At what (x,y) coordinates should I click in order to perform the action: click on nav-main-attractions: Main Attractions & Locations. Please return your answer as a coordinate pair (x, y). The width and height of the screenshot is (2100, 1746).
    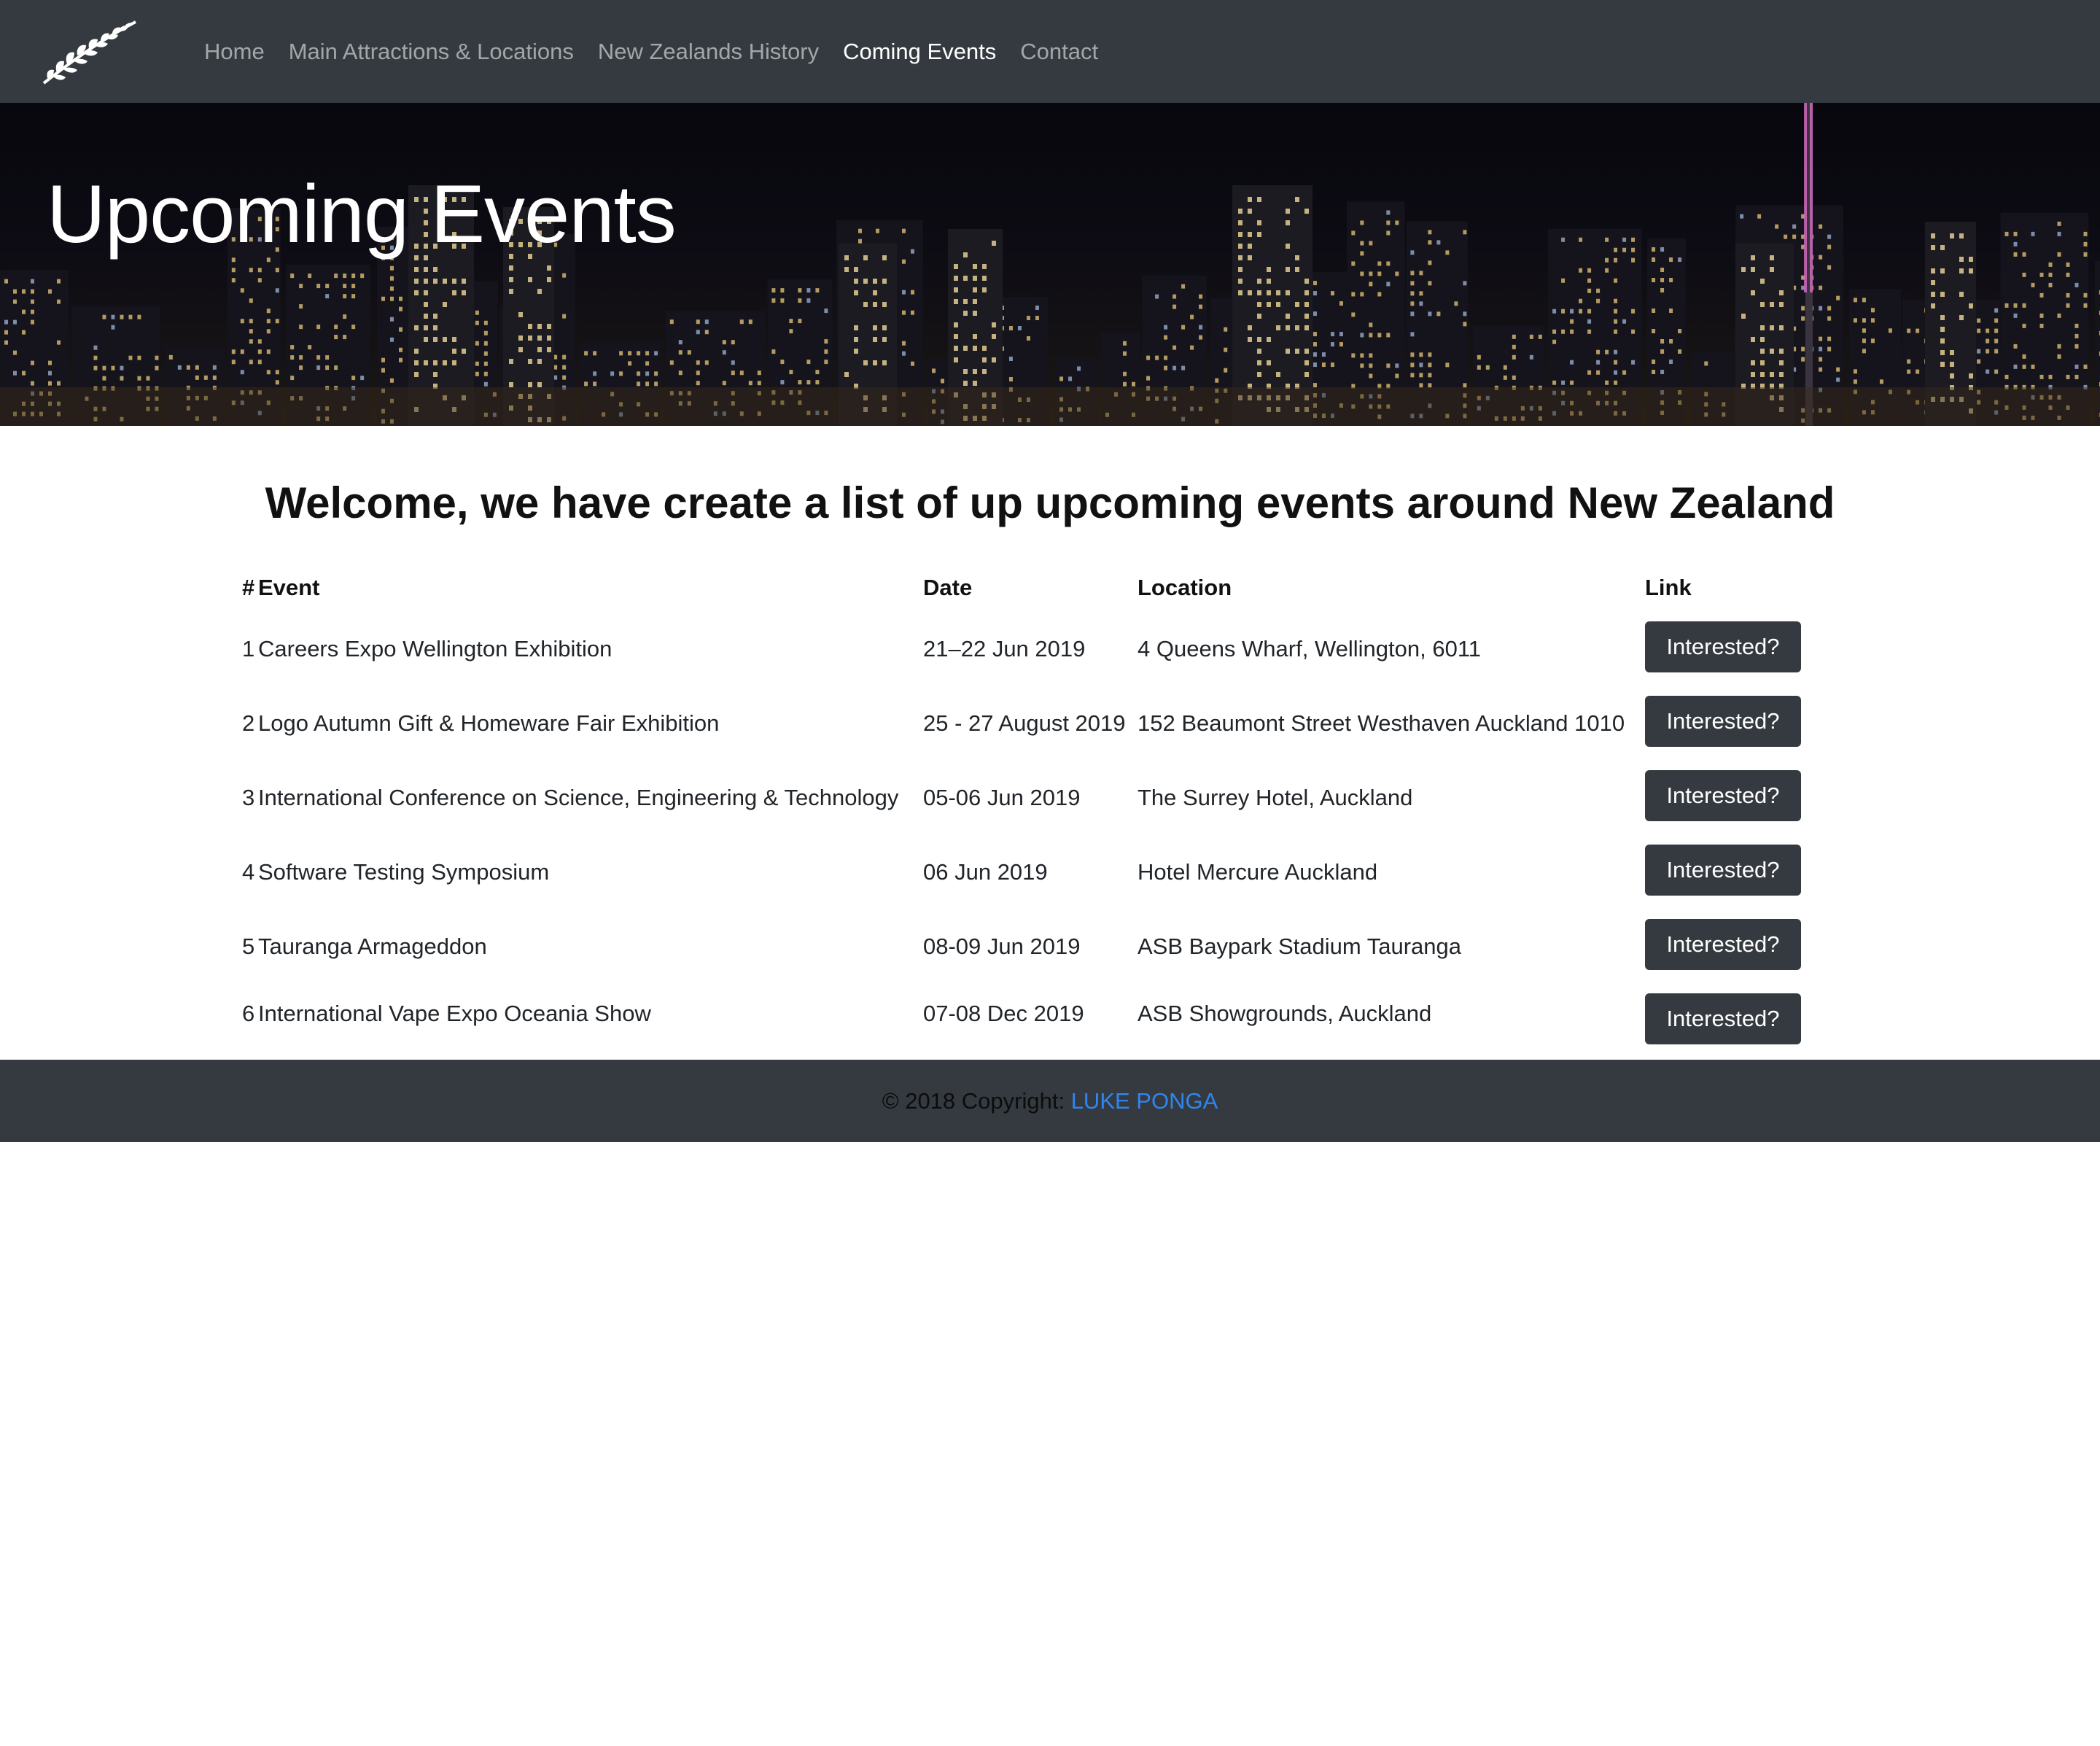
    Looking at the image, I should click on (431, 52).